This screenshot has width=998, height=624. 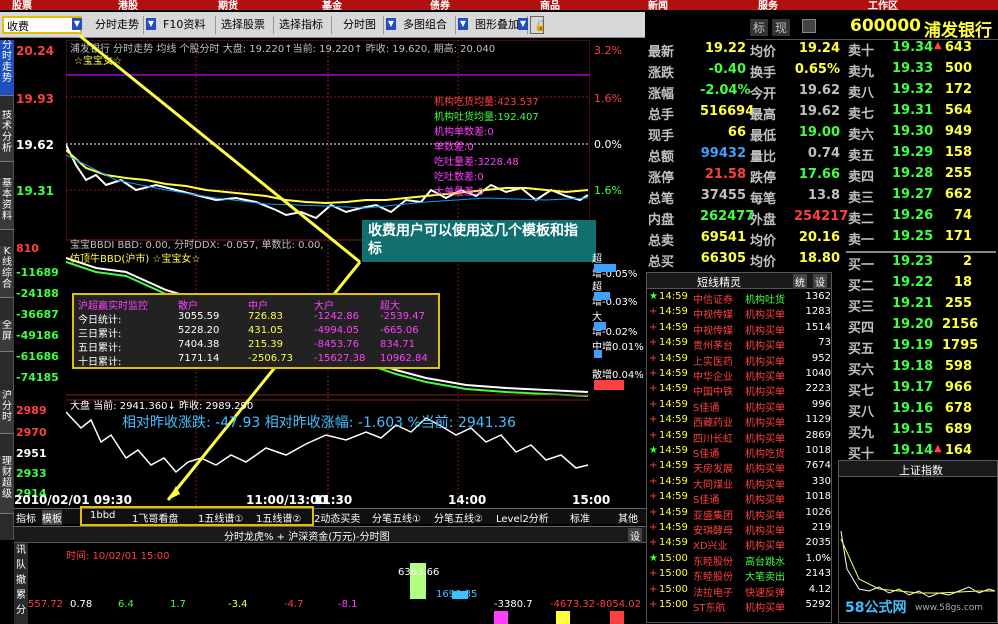 I want to click on nav-sh-intraday: 沪分时, so click(x=7, y=412).